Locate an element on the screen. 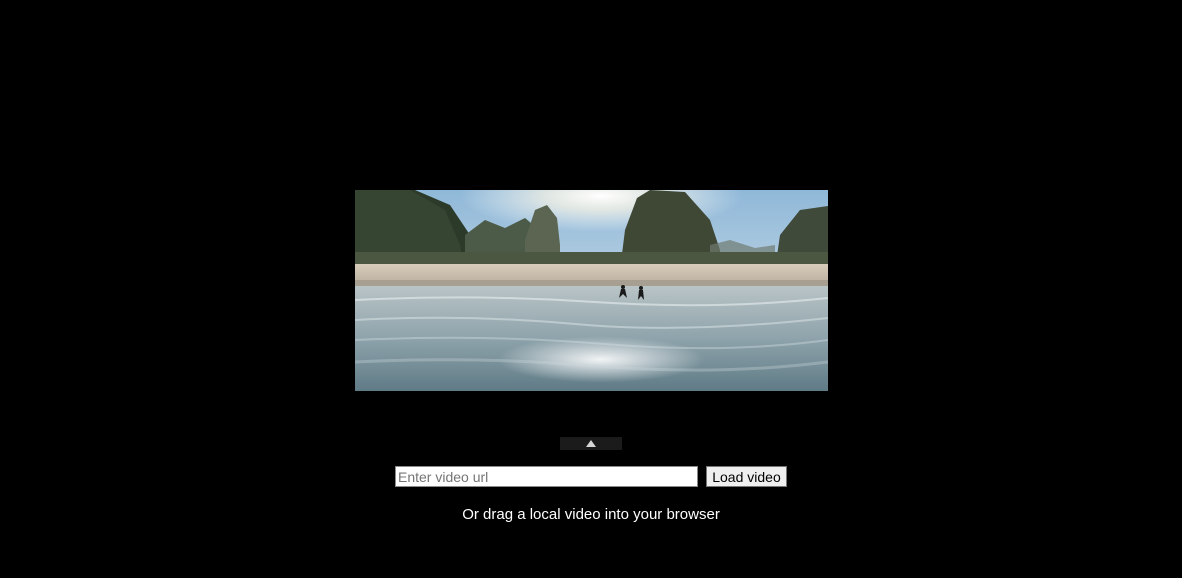  video-player is located at coordinates (591, 290).